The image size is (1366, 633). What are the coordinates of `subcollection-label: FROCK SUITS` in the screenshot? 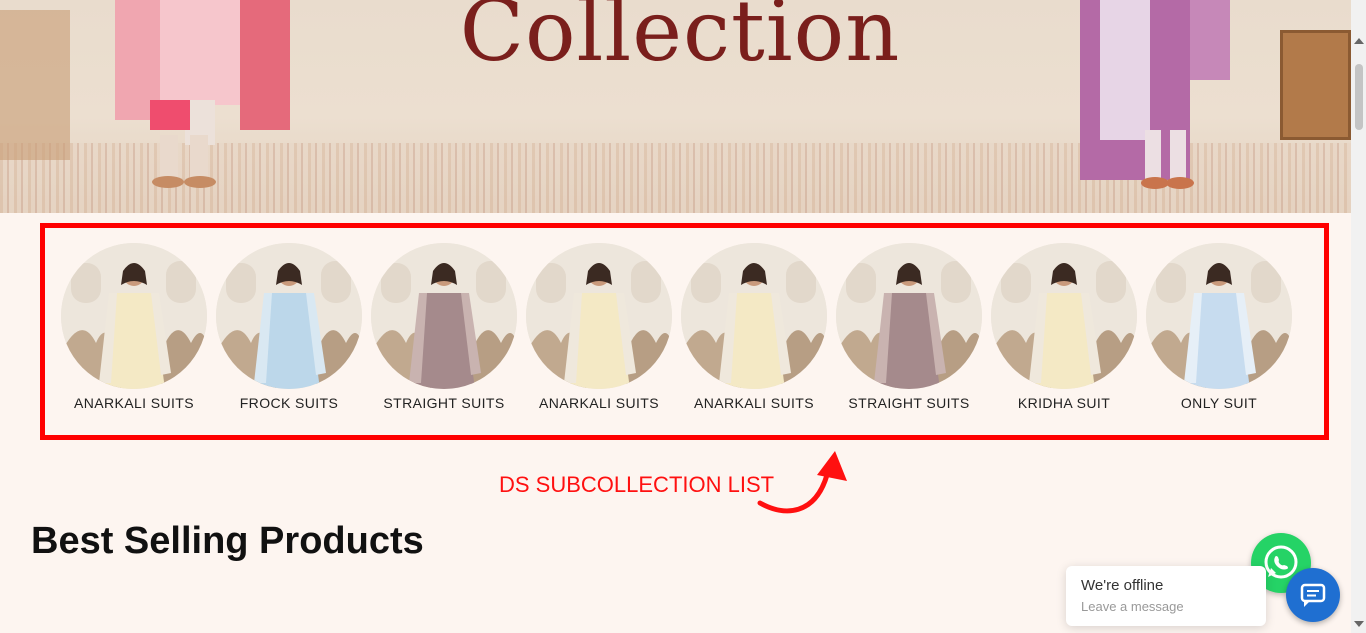 It's located at (289, 403).